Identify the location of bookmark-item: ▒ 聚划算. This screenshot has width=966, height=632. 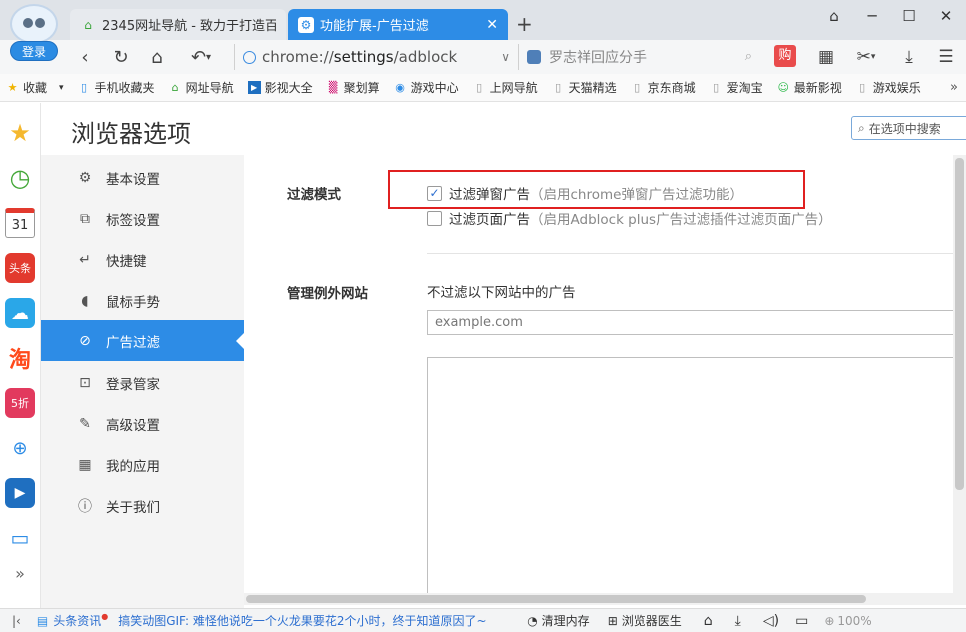
(353, 87).